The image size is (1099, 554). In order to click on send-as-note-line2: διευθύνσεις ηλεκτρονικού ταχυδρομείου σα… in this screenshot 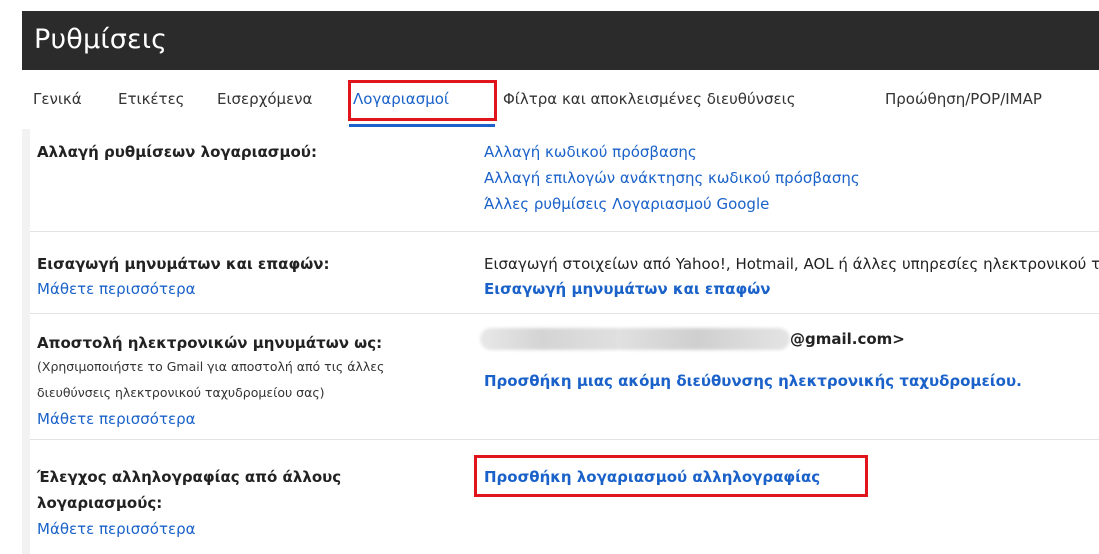, I will do `click(181, 392)`.